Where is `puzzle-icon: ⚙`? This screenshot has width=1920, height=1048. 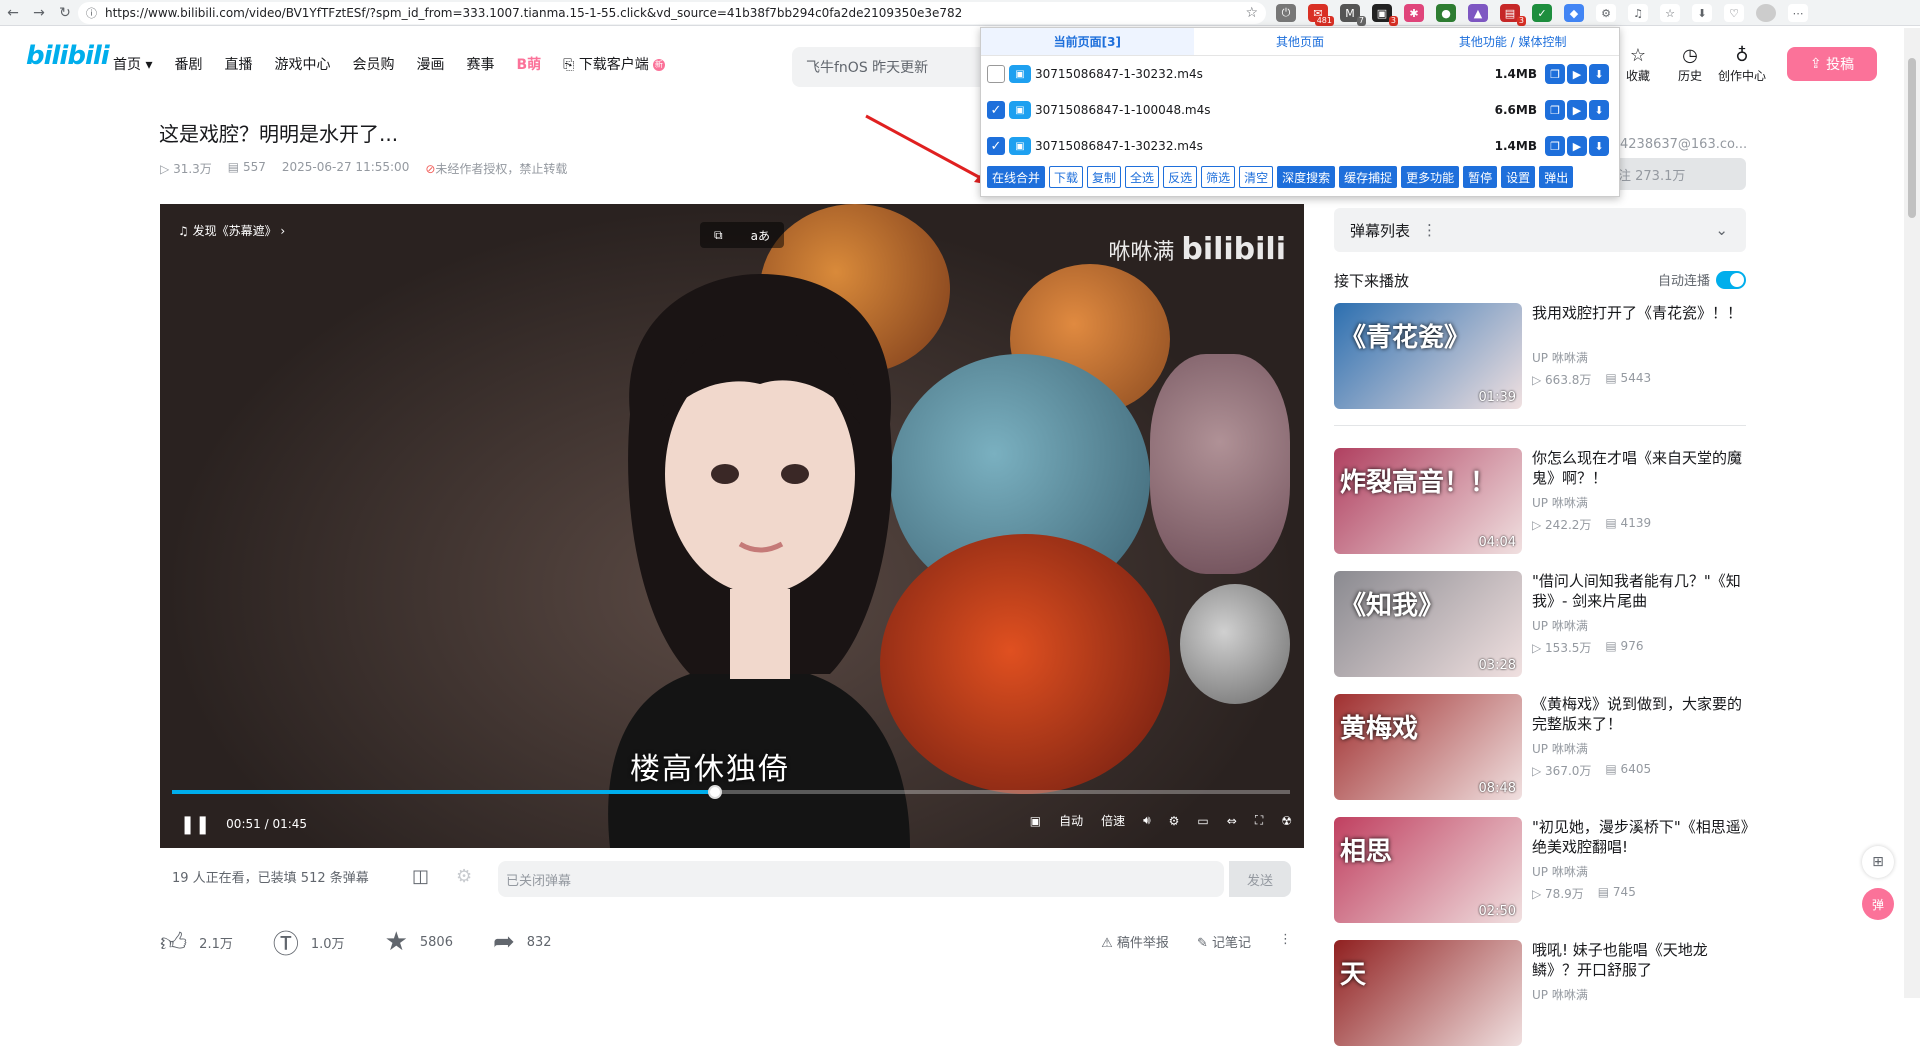
puzzle-icon: ⚙ is located at coordinates (1606, 13).